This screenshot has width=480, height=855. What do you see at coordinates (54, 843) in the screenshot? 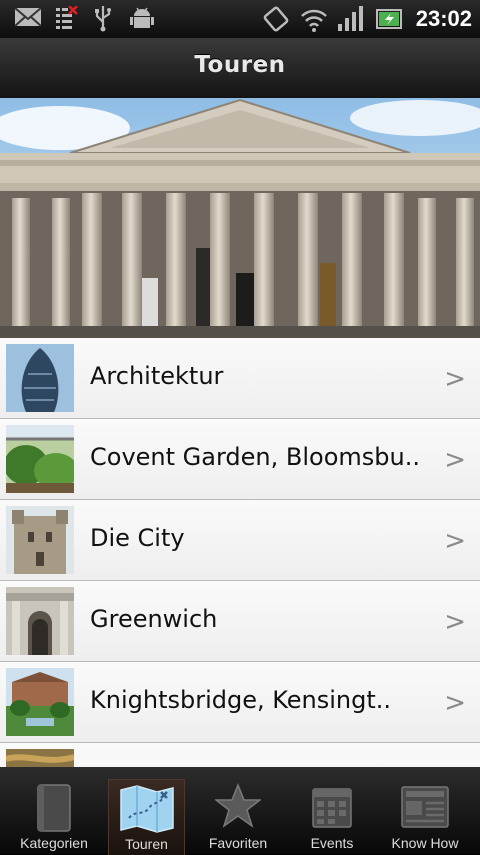
I see `tab-label: Kategorien` at bounding box center [54, 843].